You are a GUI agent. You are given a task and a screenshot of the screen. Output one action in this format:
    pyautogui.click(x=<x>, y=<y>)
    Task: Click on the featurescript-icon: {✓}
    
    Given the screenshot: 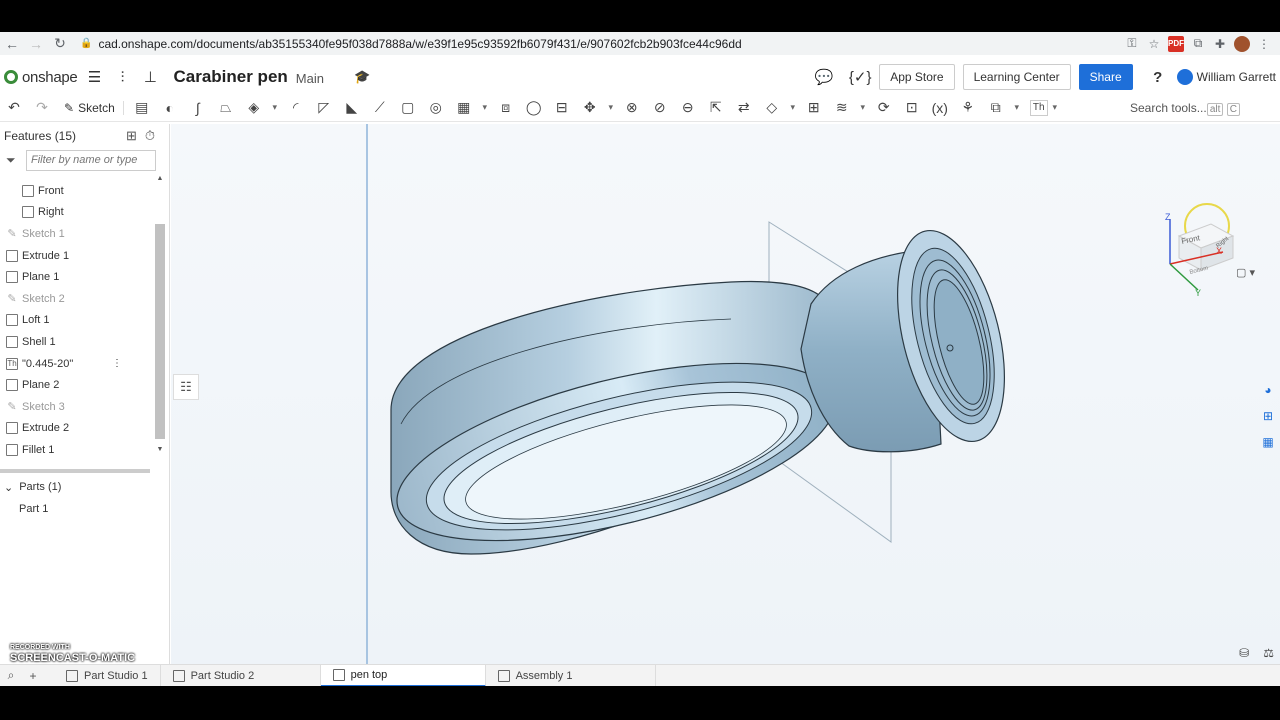 What is the action you would take?
    pyautogui.click(x=860, y=77)
    